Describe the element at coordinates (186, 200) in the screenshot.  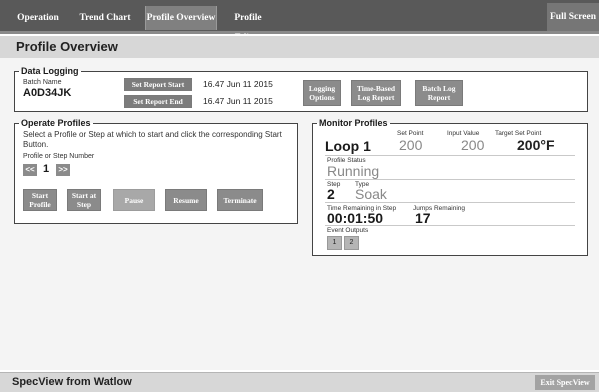
I see `resume-button: Resume` at that location.